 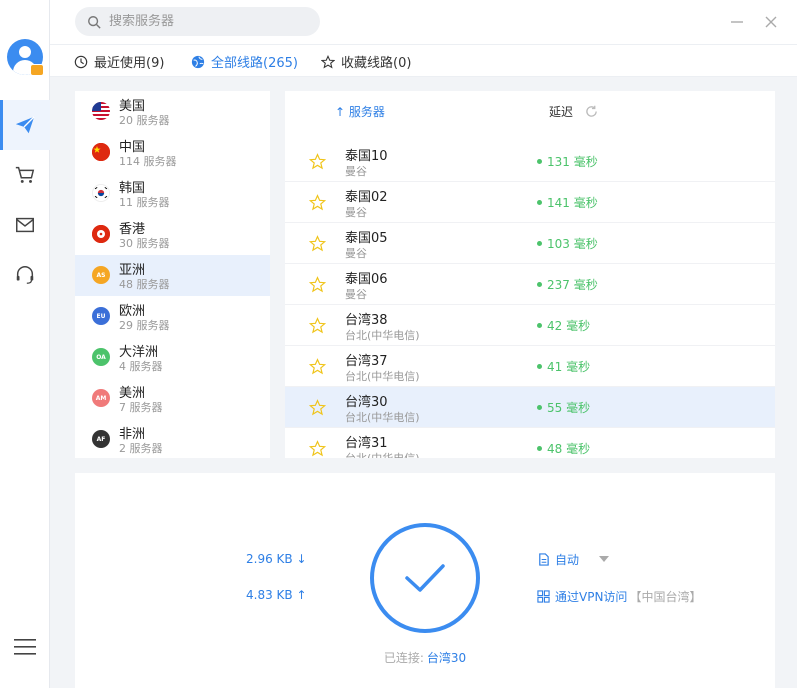 What do you see at coordinates (101, 316) in the screenshot?
I see `europe-badge-icon: EU` at bounding box center [101, 316].